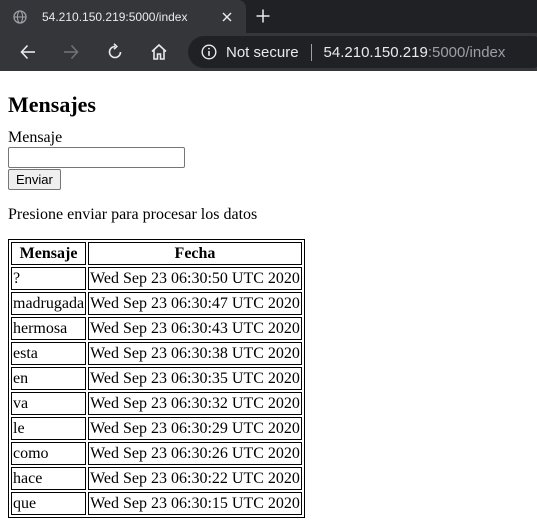  I want to click on favicon-globe-icon, so click(20, 17).